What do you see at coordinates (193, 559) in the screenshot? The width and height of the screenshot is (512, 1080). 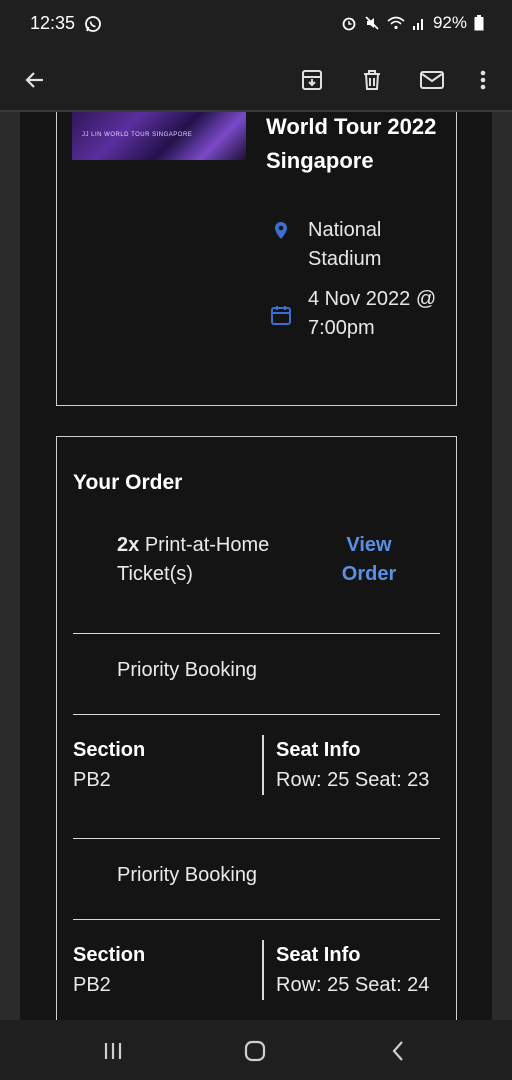 I see `ticket-type: Print-at-Home Ticket(s)` at bounding box center [193, 559].